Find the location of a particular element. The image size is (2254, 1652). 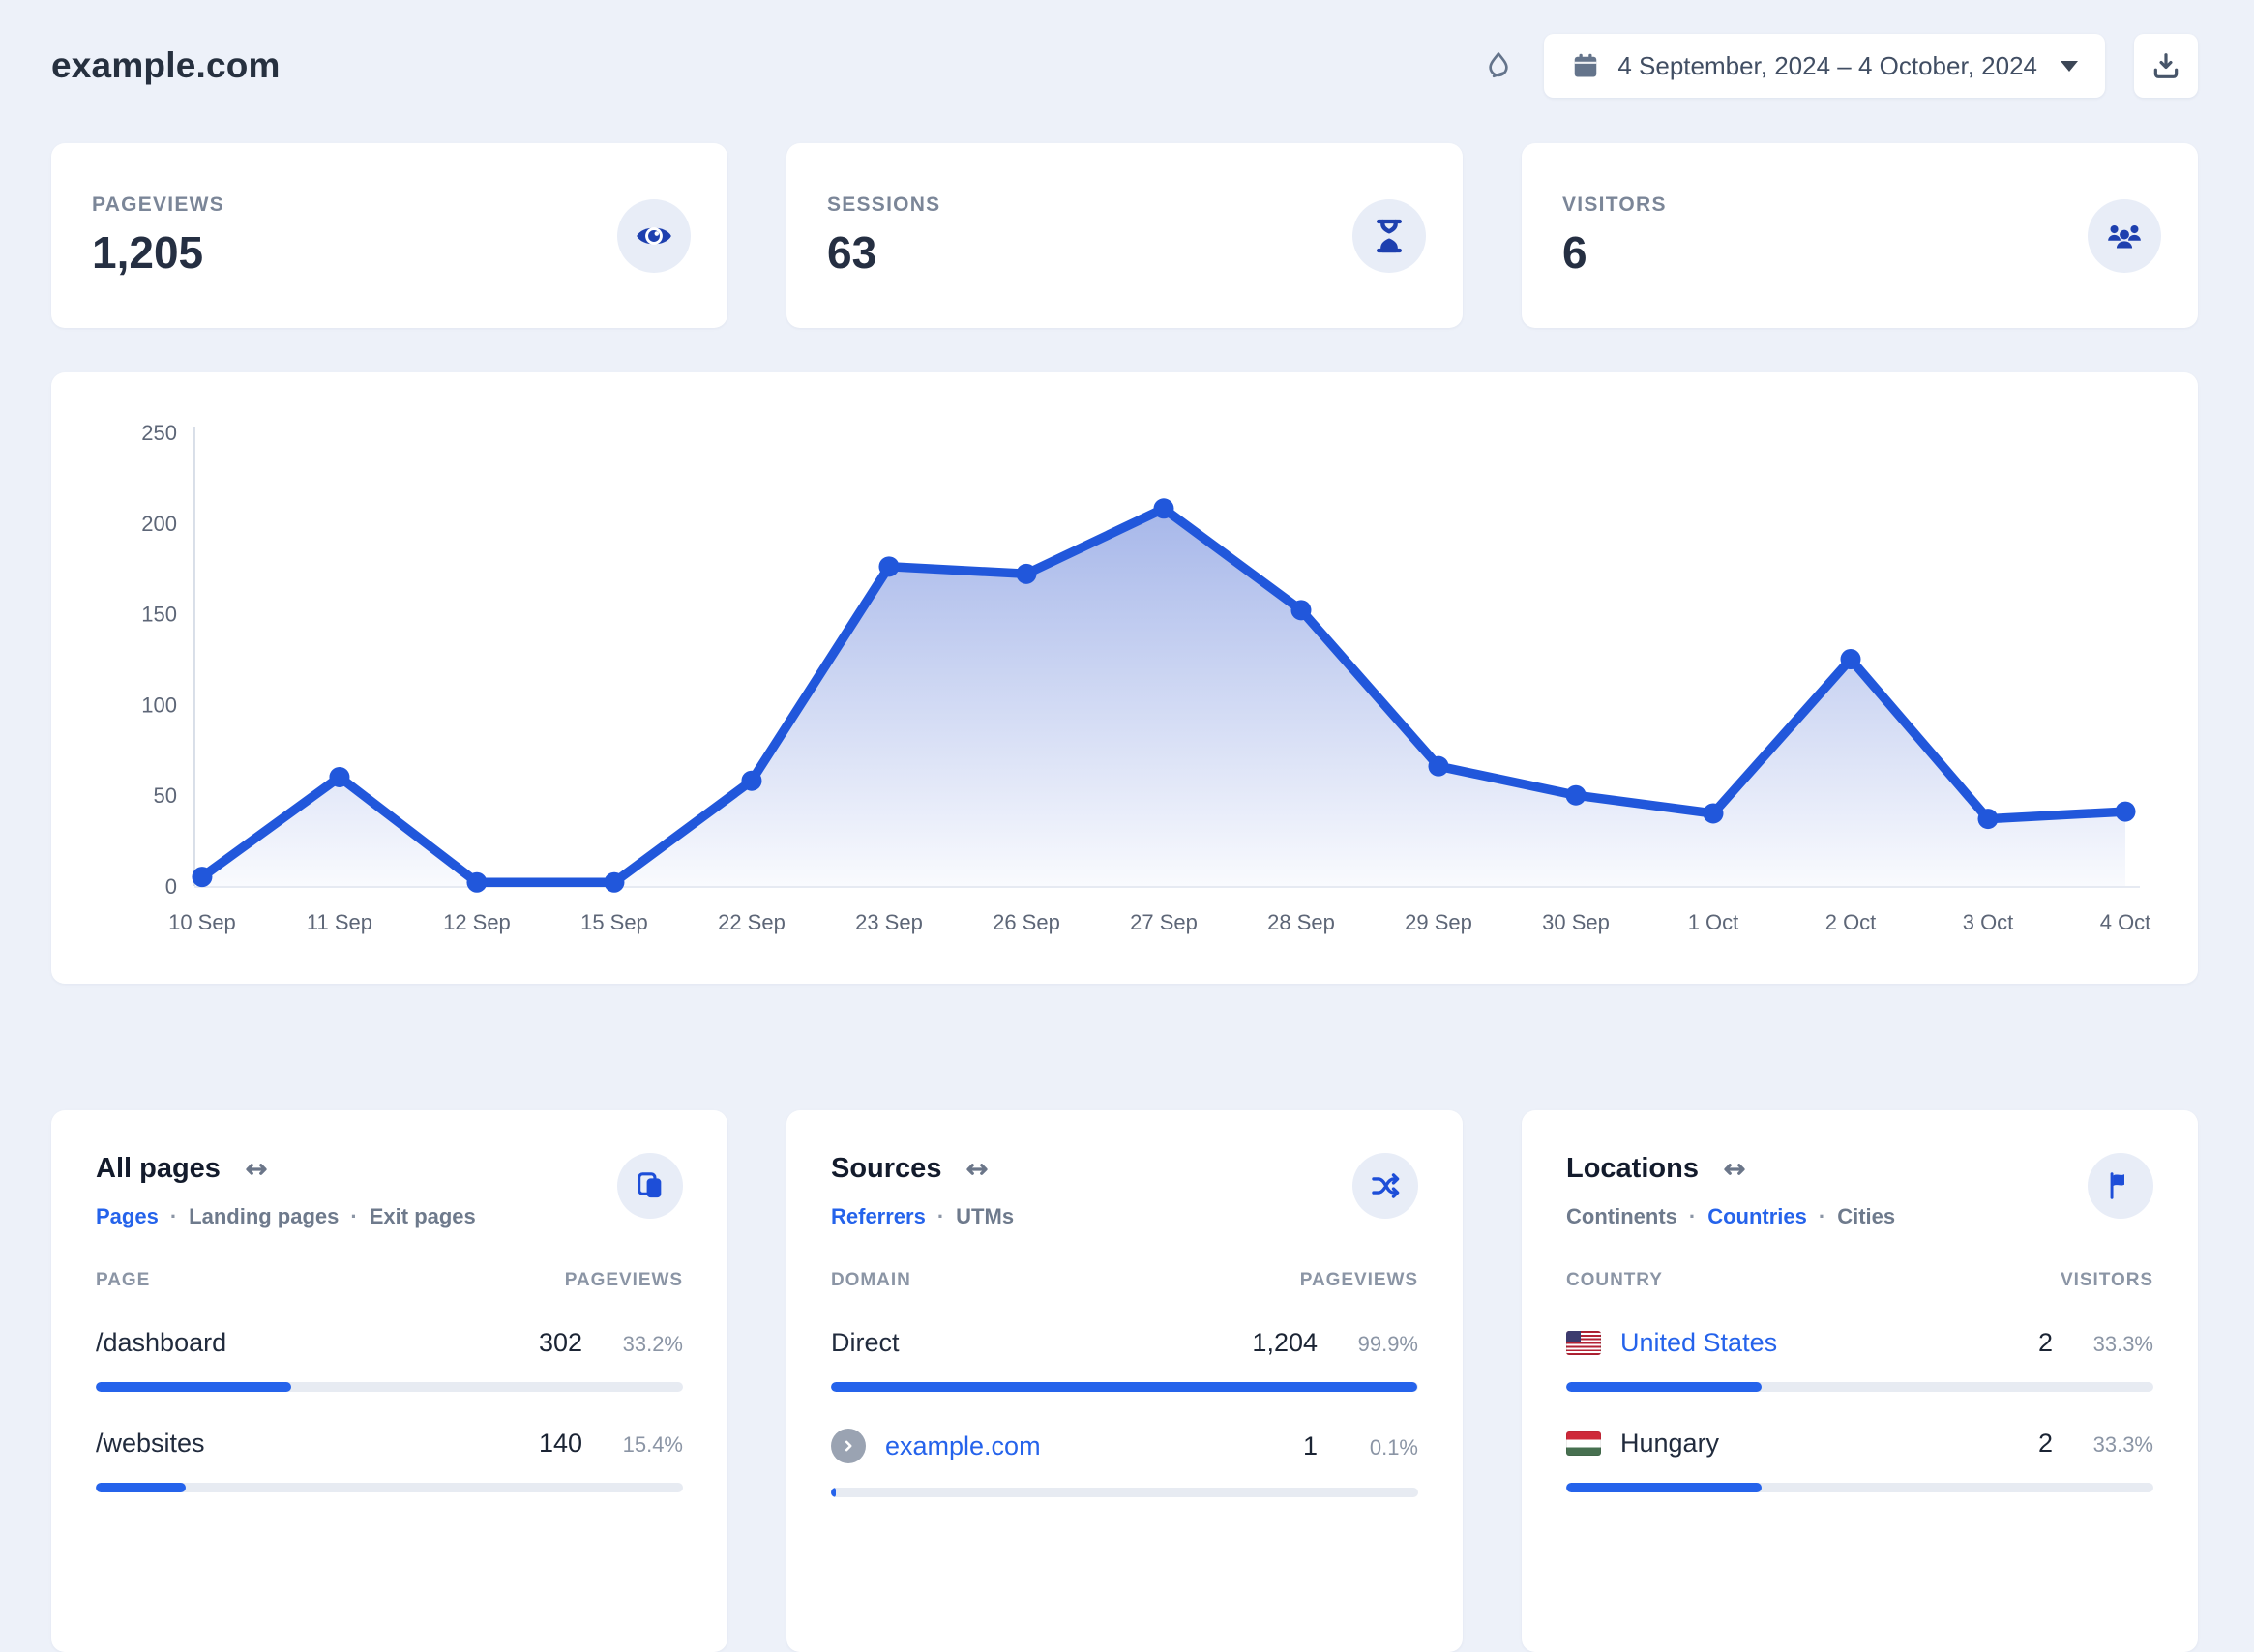

source-name: Direct is located at coordinates (866, 1342).